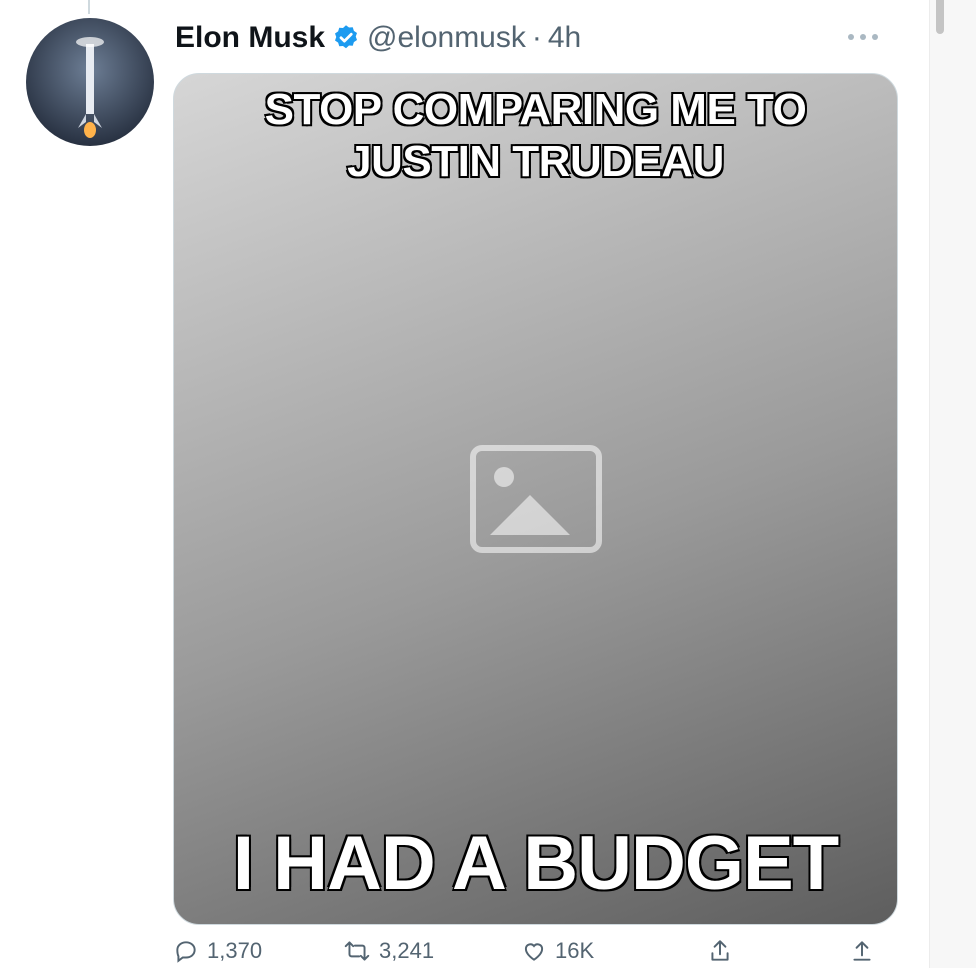  What do you see at coordinates (89, 7) in the screenshot?
I see `thread-connector-line` at bounding box center [89, 7].